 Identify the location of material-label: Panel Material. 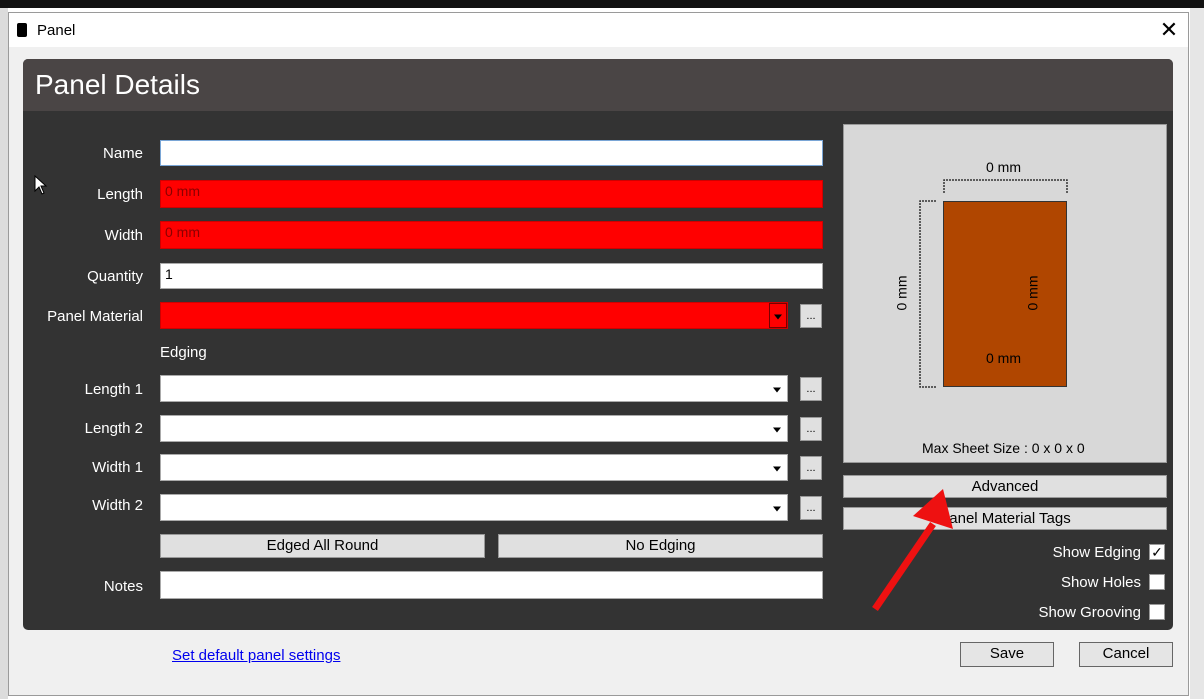
(95, 316).